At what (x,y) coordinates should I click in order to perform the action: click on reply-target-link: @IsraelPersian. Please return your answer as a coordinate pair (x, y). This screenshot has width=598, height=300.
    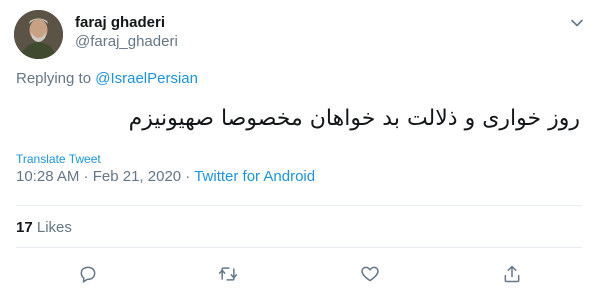
    Looking at the image, I should click on (146, 78).